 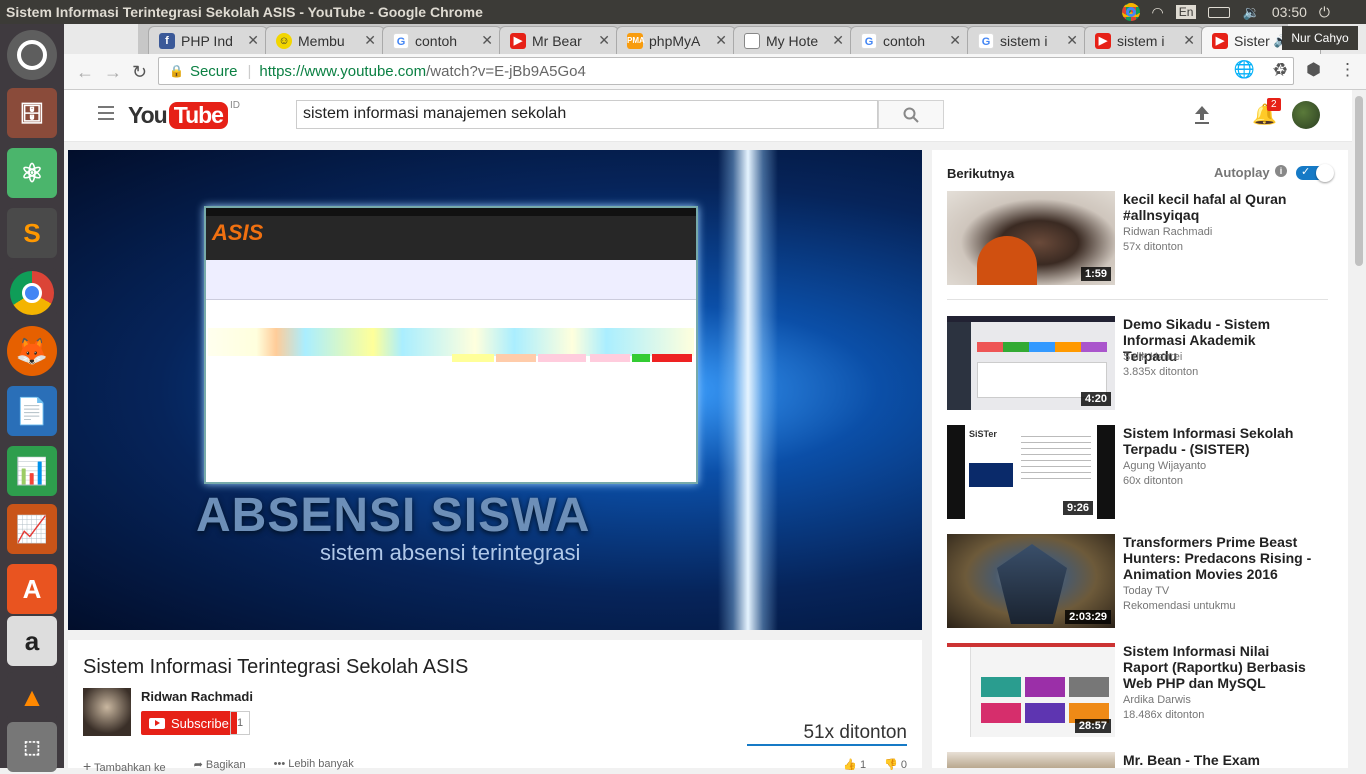 I want to click on profile-button: Nur Cahyo, so click(x=1320, y=38).